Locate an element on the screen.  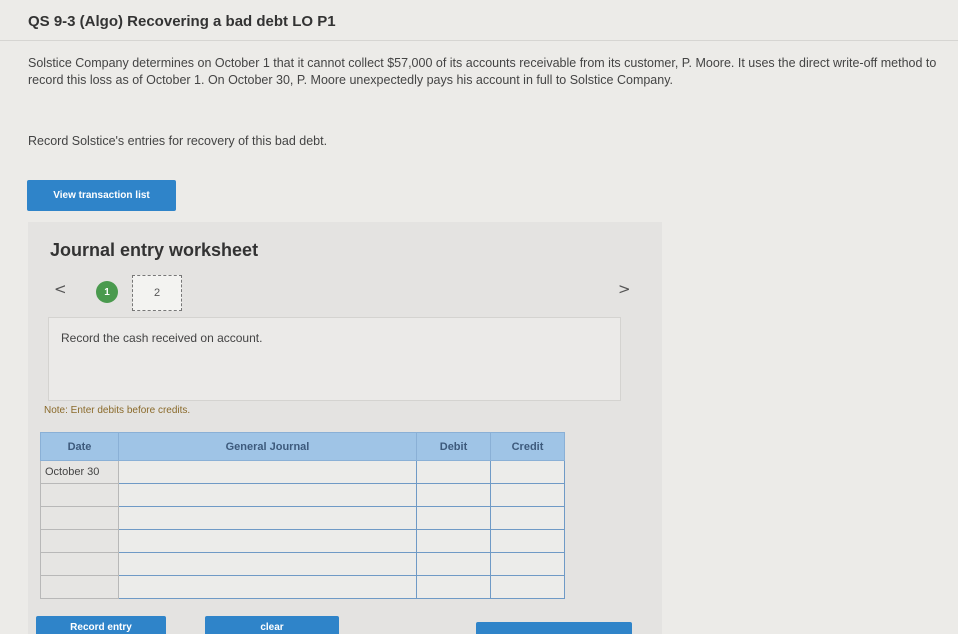
clear-entry-button: clear is located at coordinates (272, 625).